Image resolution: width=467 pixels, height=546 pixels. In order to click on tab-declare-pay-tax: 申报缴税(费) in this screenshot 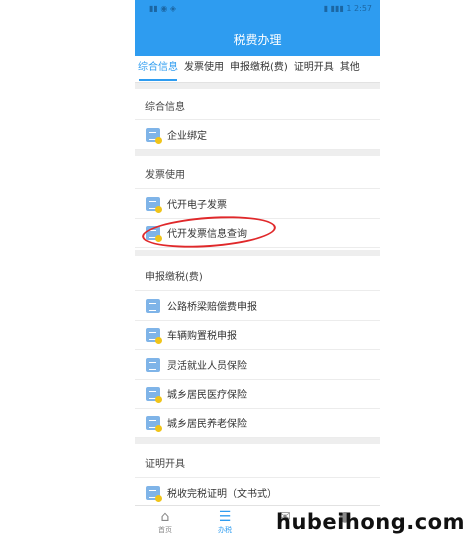, I will do `click(259, 69)`.